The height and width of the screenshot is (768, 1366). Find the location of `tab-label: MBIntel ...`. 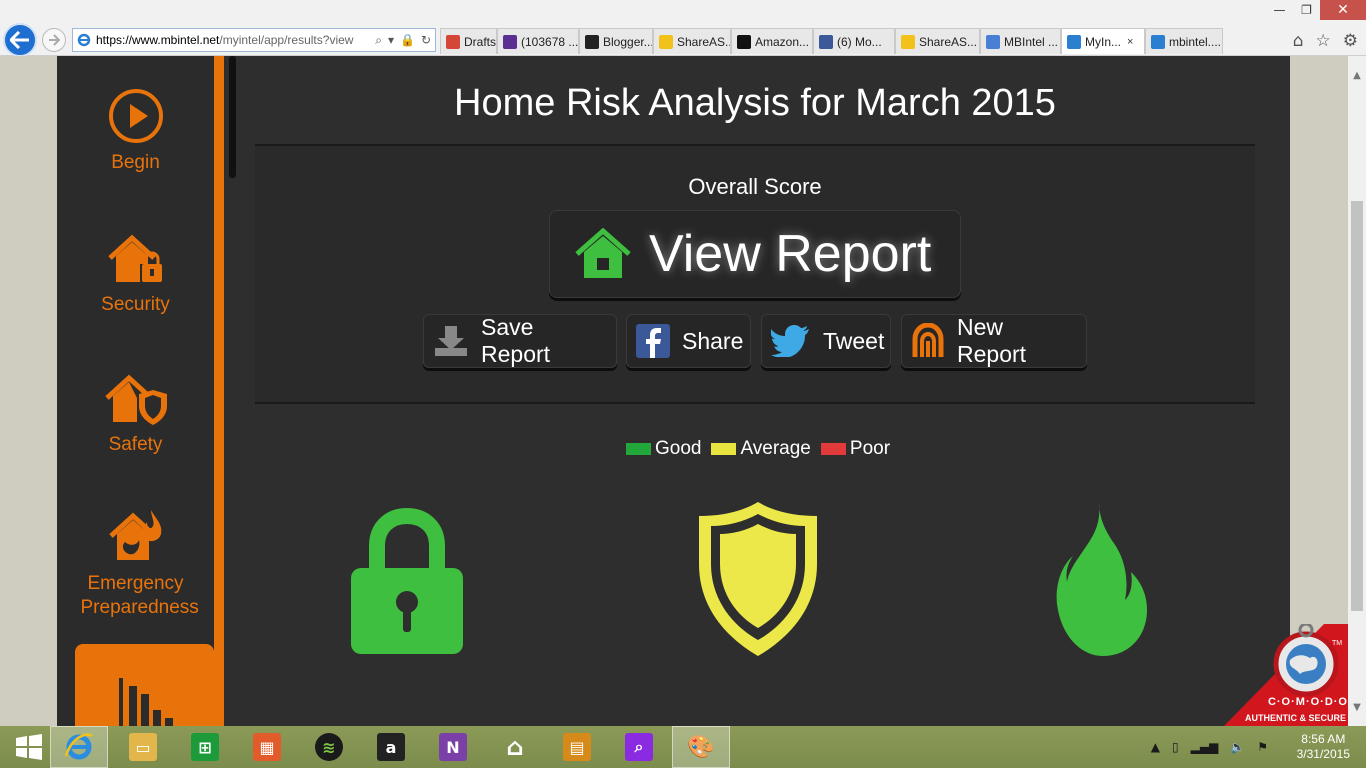

tab-label: MBIntel ... is located at coordinates (1031, 41).